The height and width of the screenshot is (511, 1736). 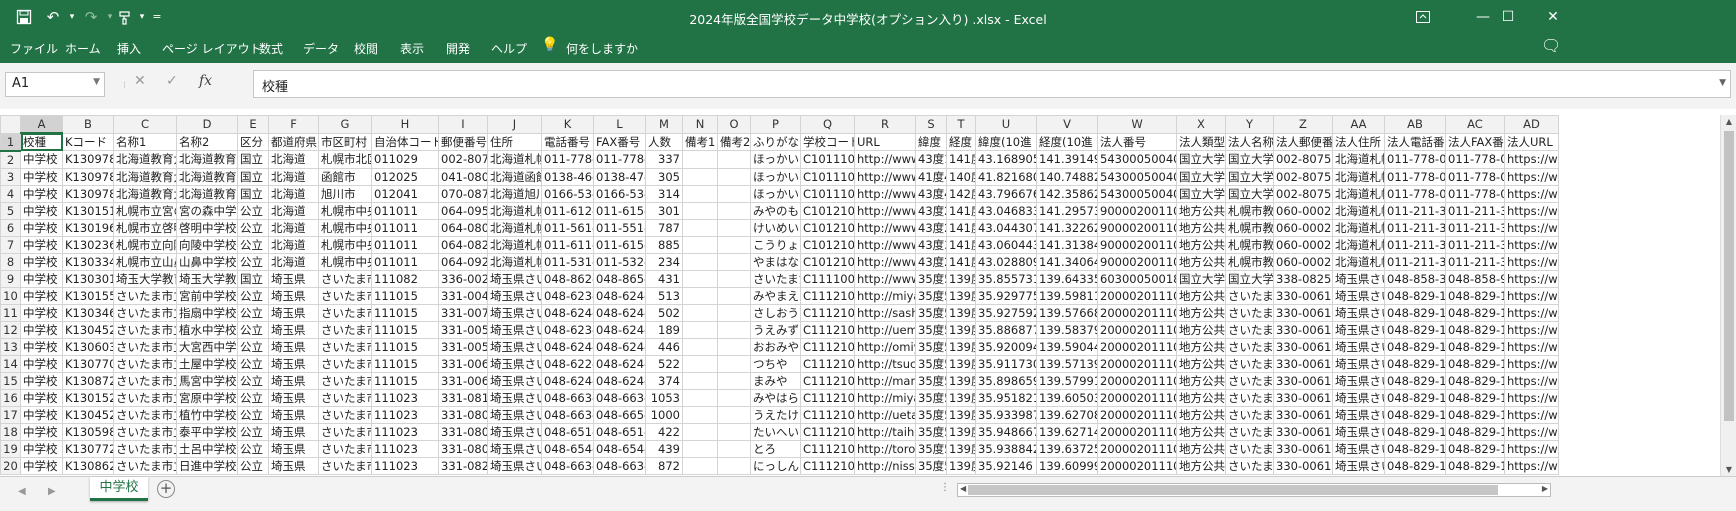 What do you see at coordinates (1729, 276) in the screenshot?
I see `vertical-scroll-thumb` at bounding box center [1729, 276].